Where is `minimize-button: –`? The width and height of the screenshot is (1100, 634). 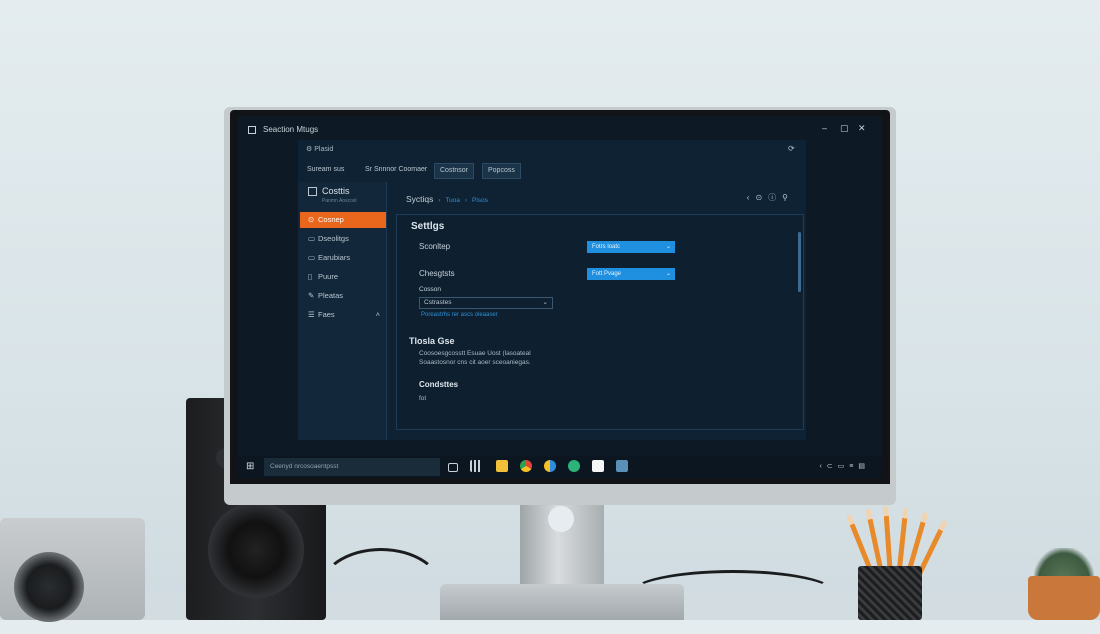
minimize-button: – is located at coordinates (824, 128).